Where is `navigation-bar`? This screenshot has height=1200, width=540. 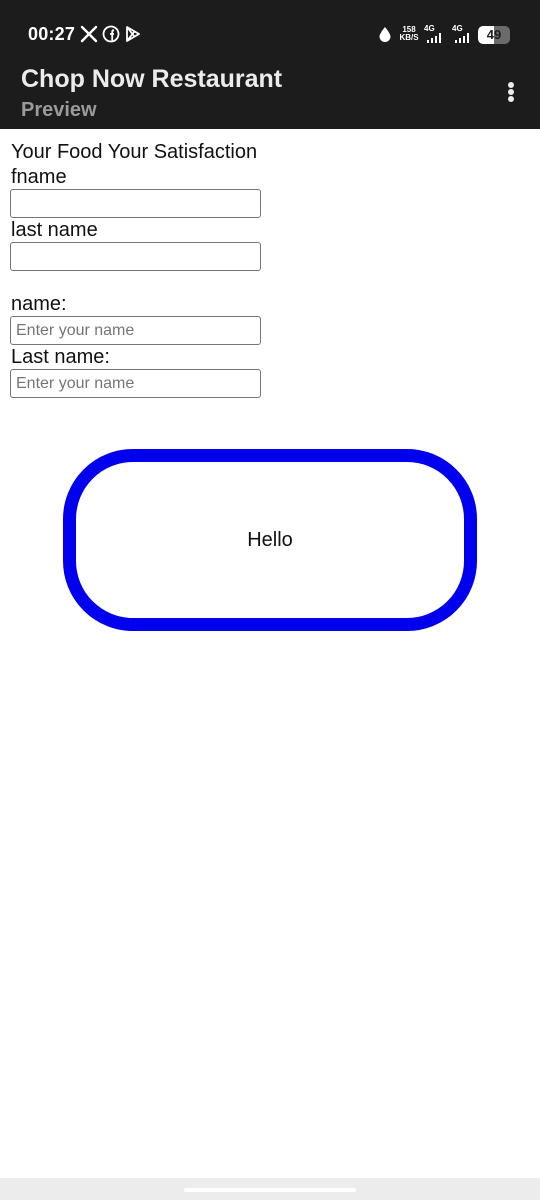
navigation-bar is located at coordinates (270, 1189).